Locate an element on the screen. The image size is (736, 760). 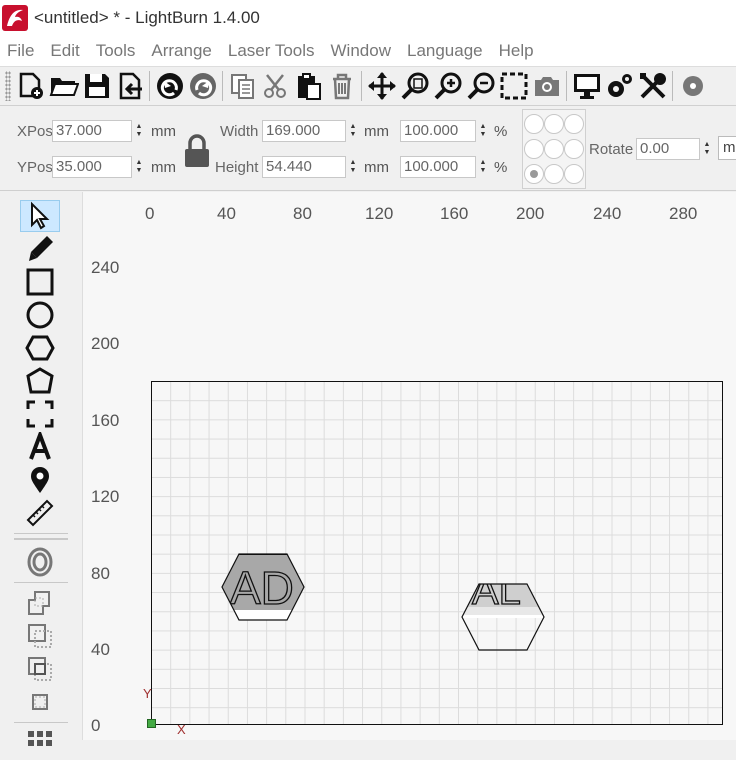
menu-arrange: Arrange is located at coordinates (181, 51).